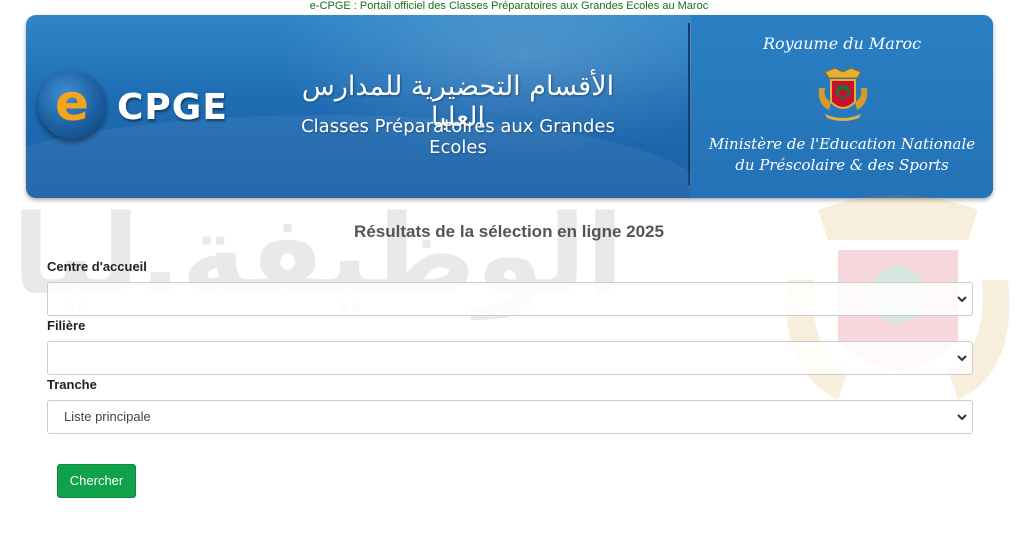 This screenshot has width=1018, height=534. What do you see at coordinates (842, 144) in the screenshot?
I see `ministry-line-1: Ministère de l'Education Nationale` at bounding box center [842, 144].